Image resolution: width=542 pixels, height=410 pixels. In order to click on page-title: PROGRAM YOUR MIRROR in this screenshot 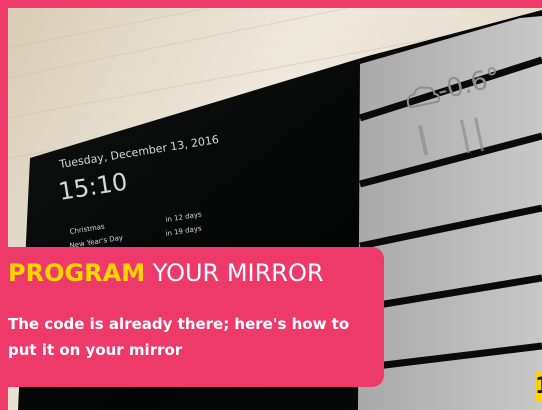, I will do `click(166, 273)`.